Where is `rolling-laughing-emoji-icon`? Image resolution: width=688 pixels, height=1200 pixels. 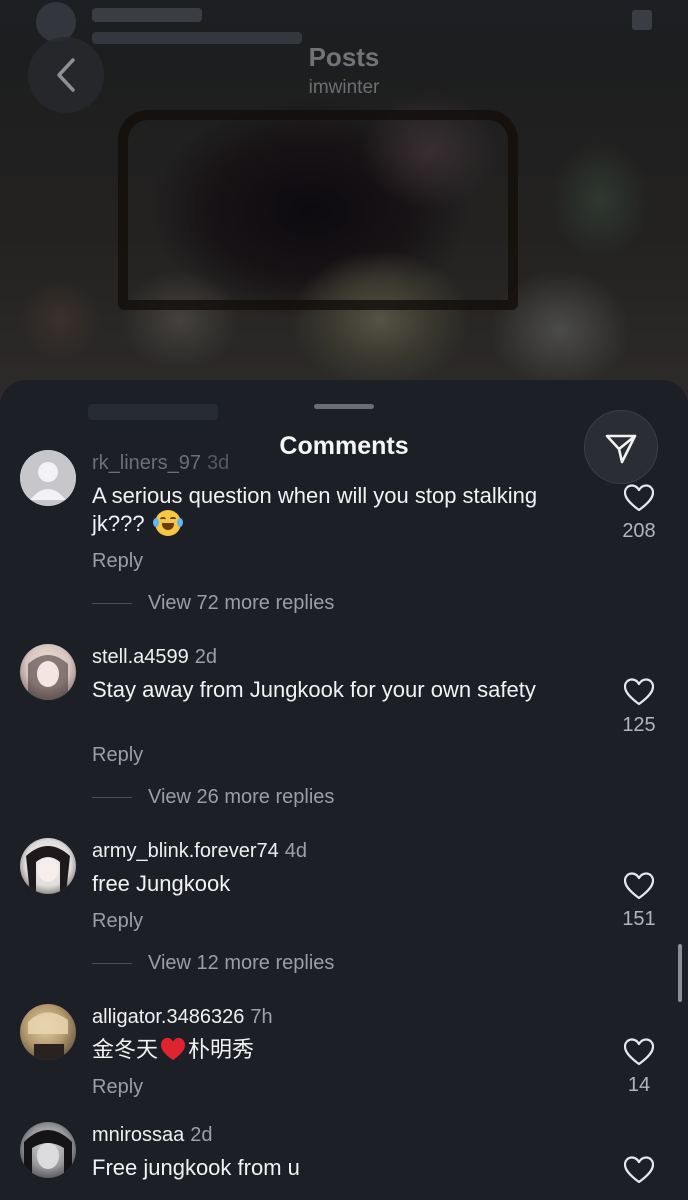
rolling-laughing-emoji-icon is located at coordinates (167, 523).